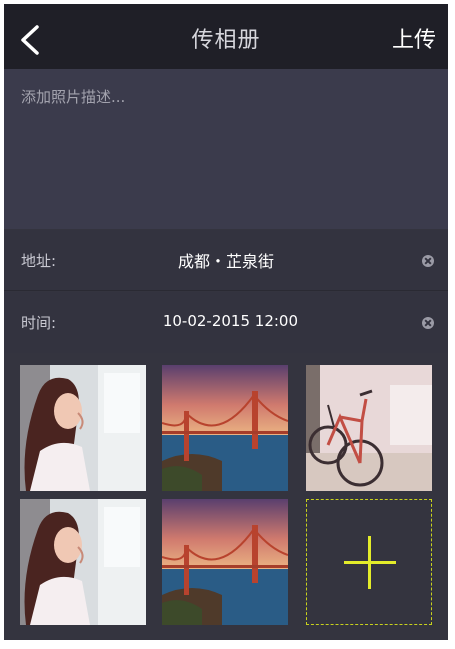 This screenshot has height=649, width=455. I want to click on page-title: 传相册, so click(226, 40).